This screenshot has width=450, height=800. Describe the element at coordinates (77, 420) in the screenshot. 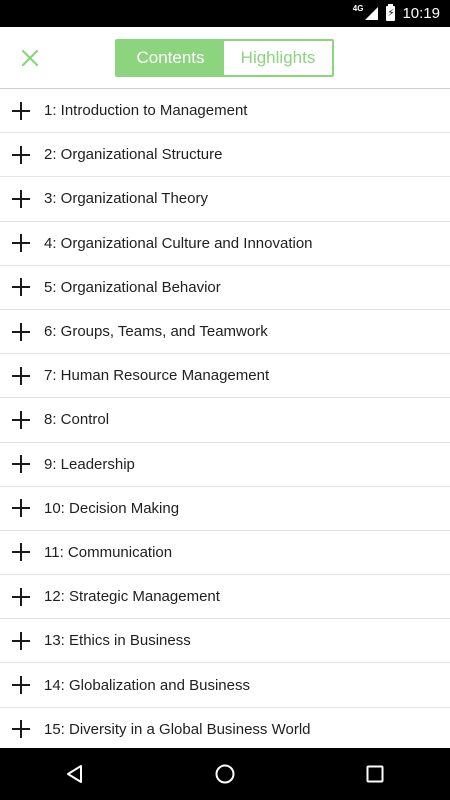

I see `chapter-title: 8: Control` at that location.